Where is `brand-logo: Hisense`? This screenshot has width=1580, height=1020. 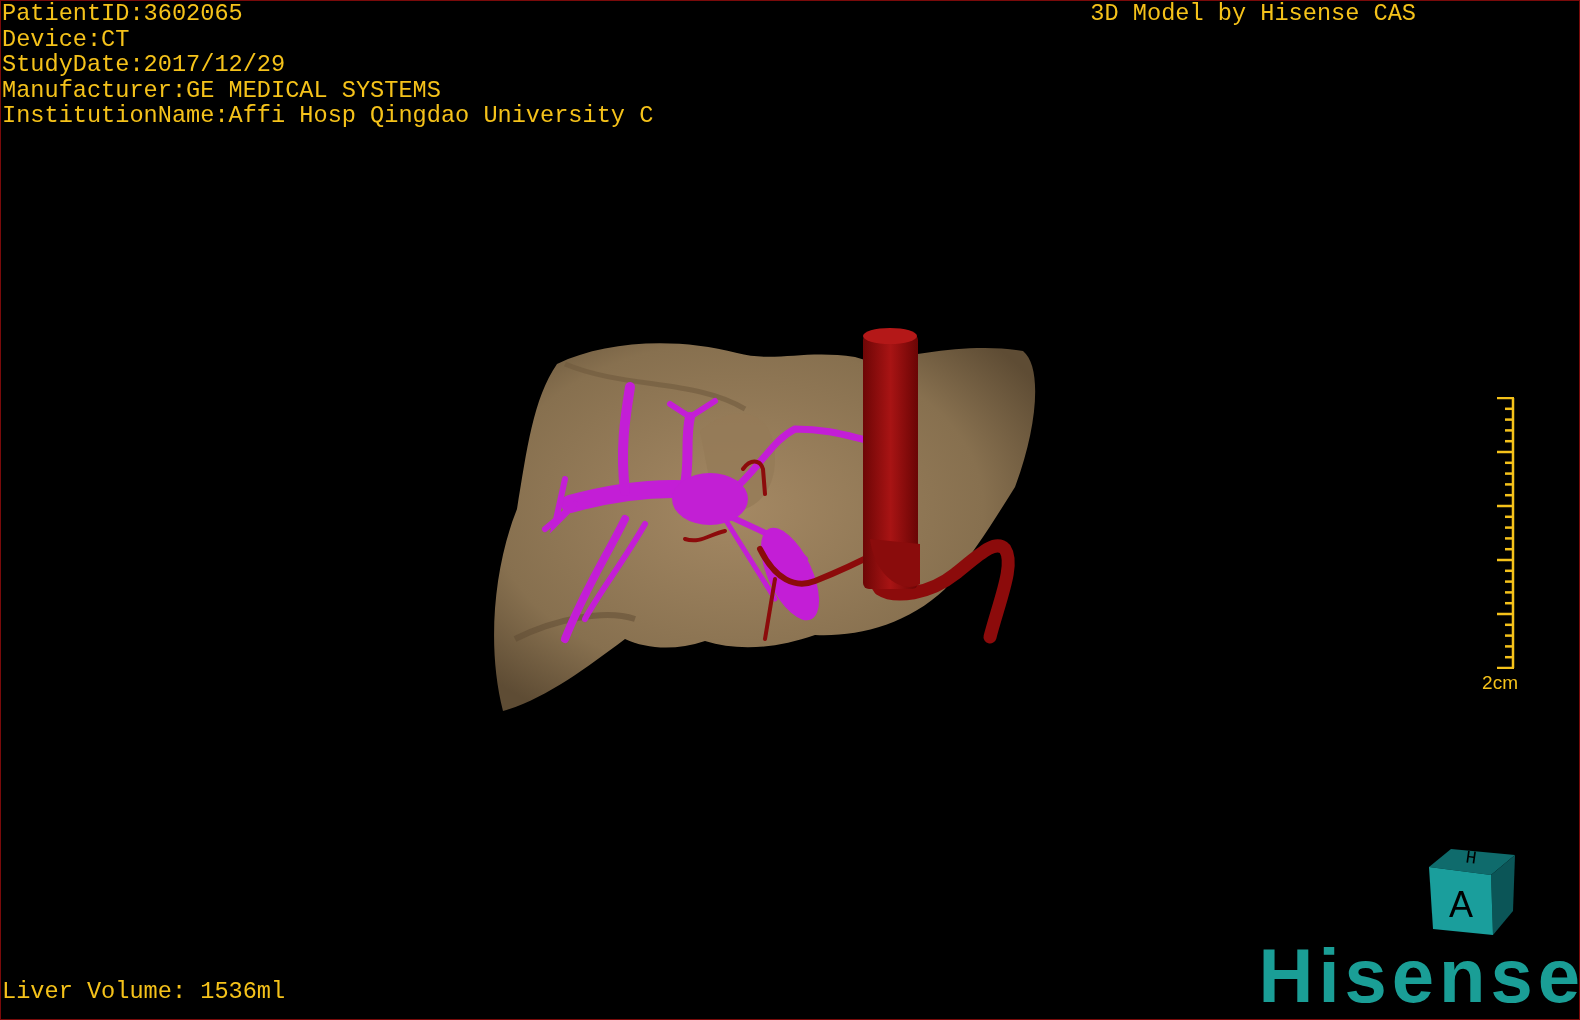 brand-logo: Hisense is located at coordinates (1419, 981).